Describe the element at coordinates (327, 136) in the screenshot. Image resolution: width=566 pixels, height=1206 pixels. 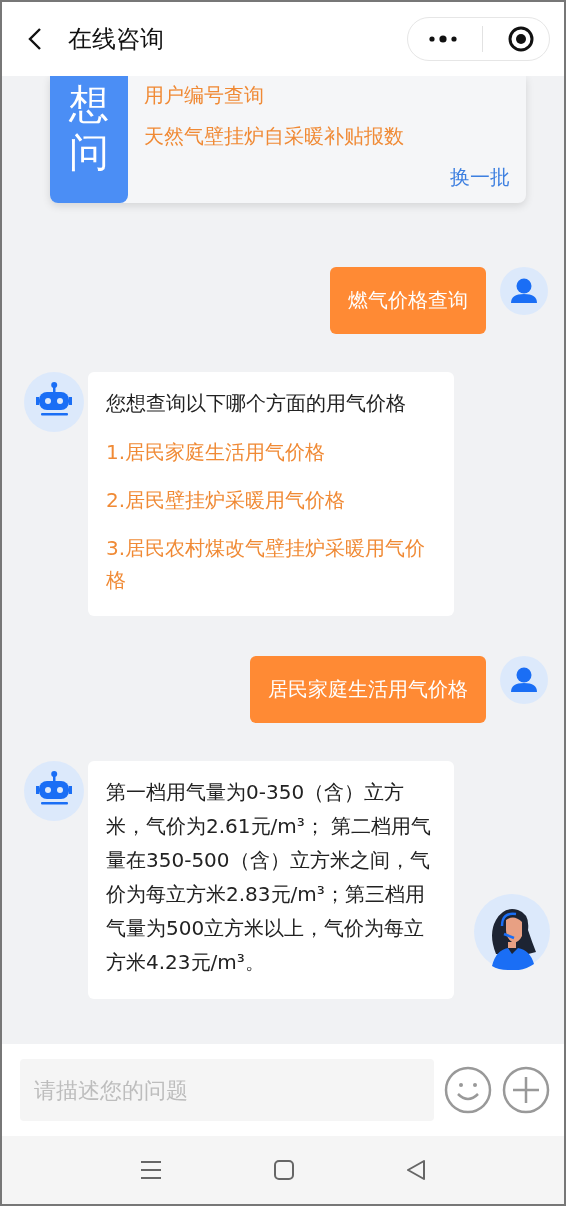
I see `suggested-question: 天然气壁挂炉自采暖补贴报数` at that location.